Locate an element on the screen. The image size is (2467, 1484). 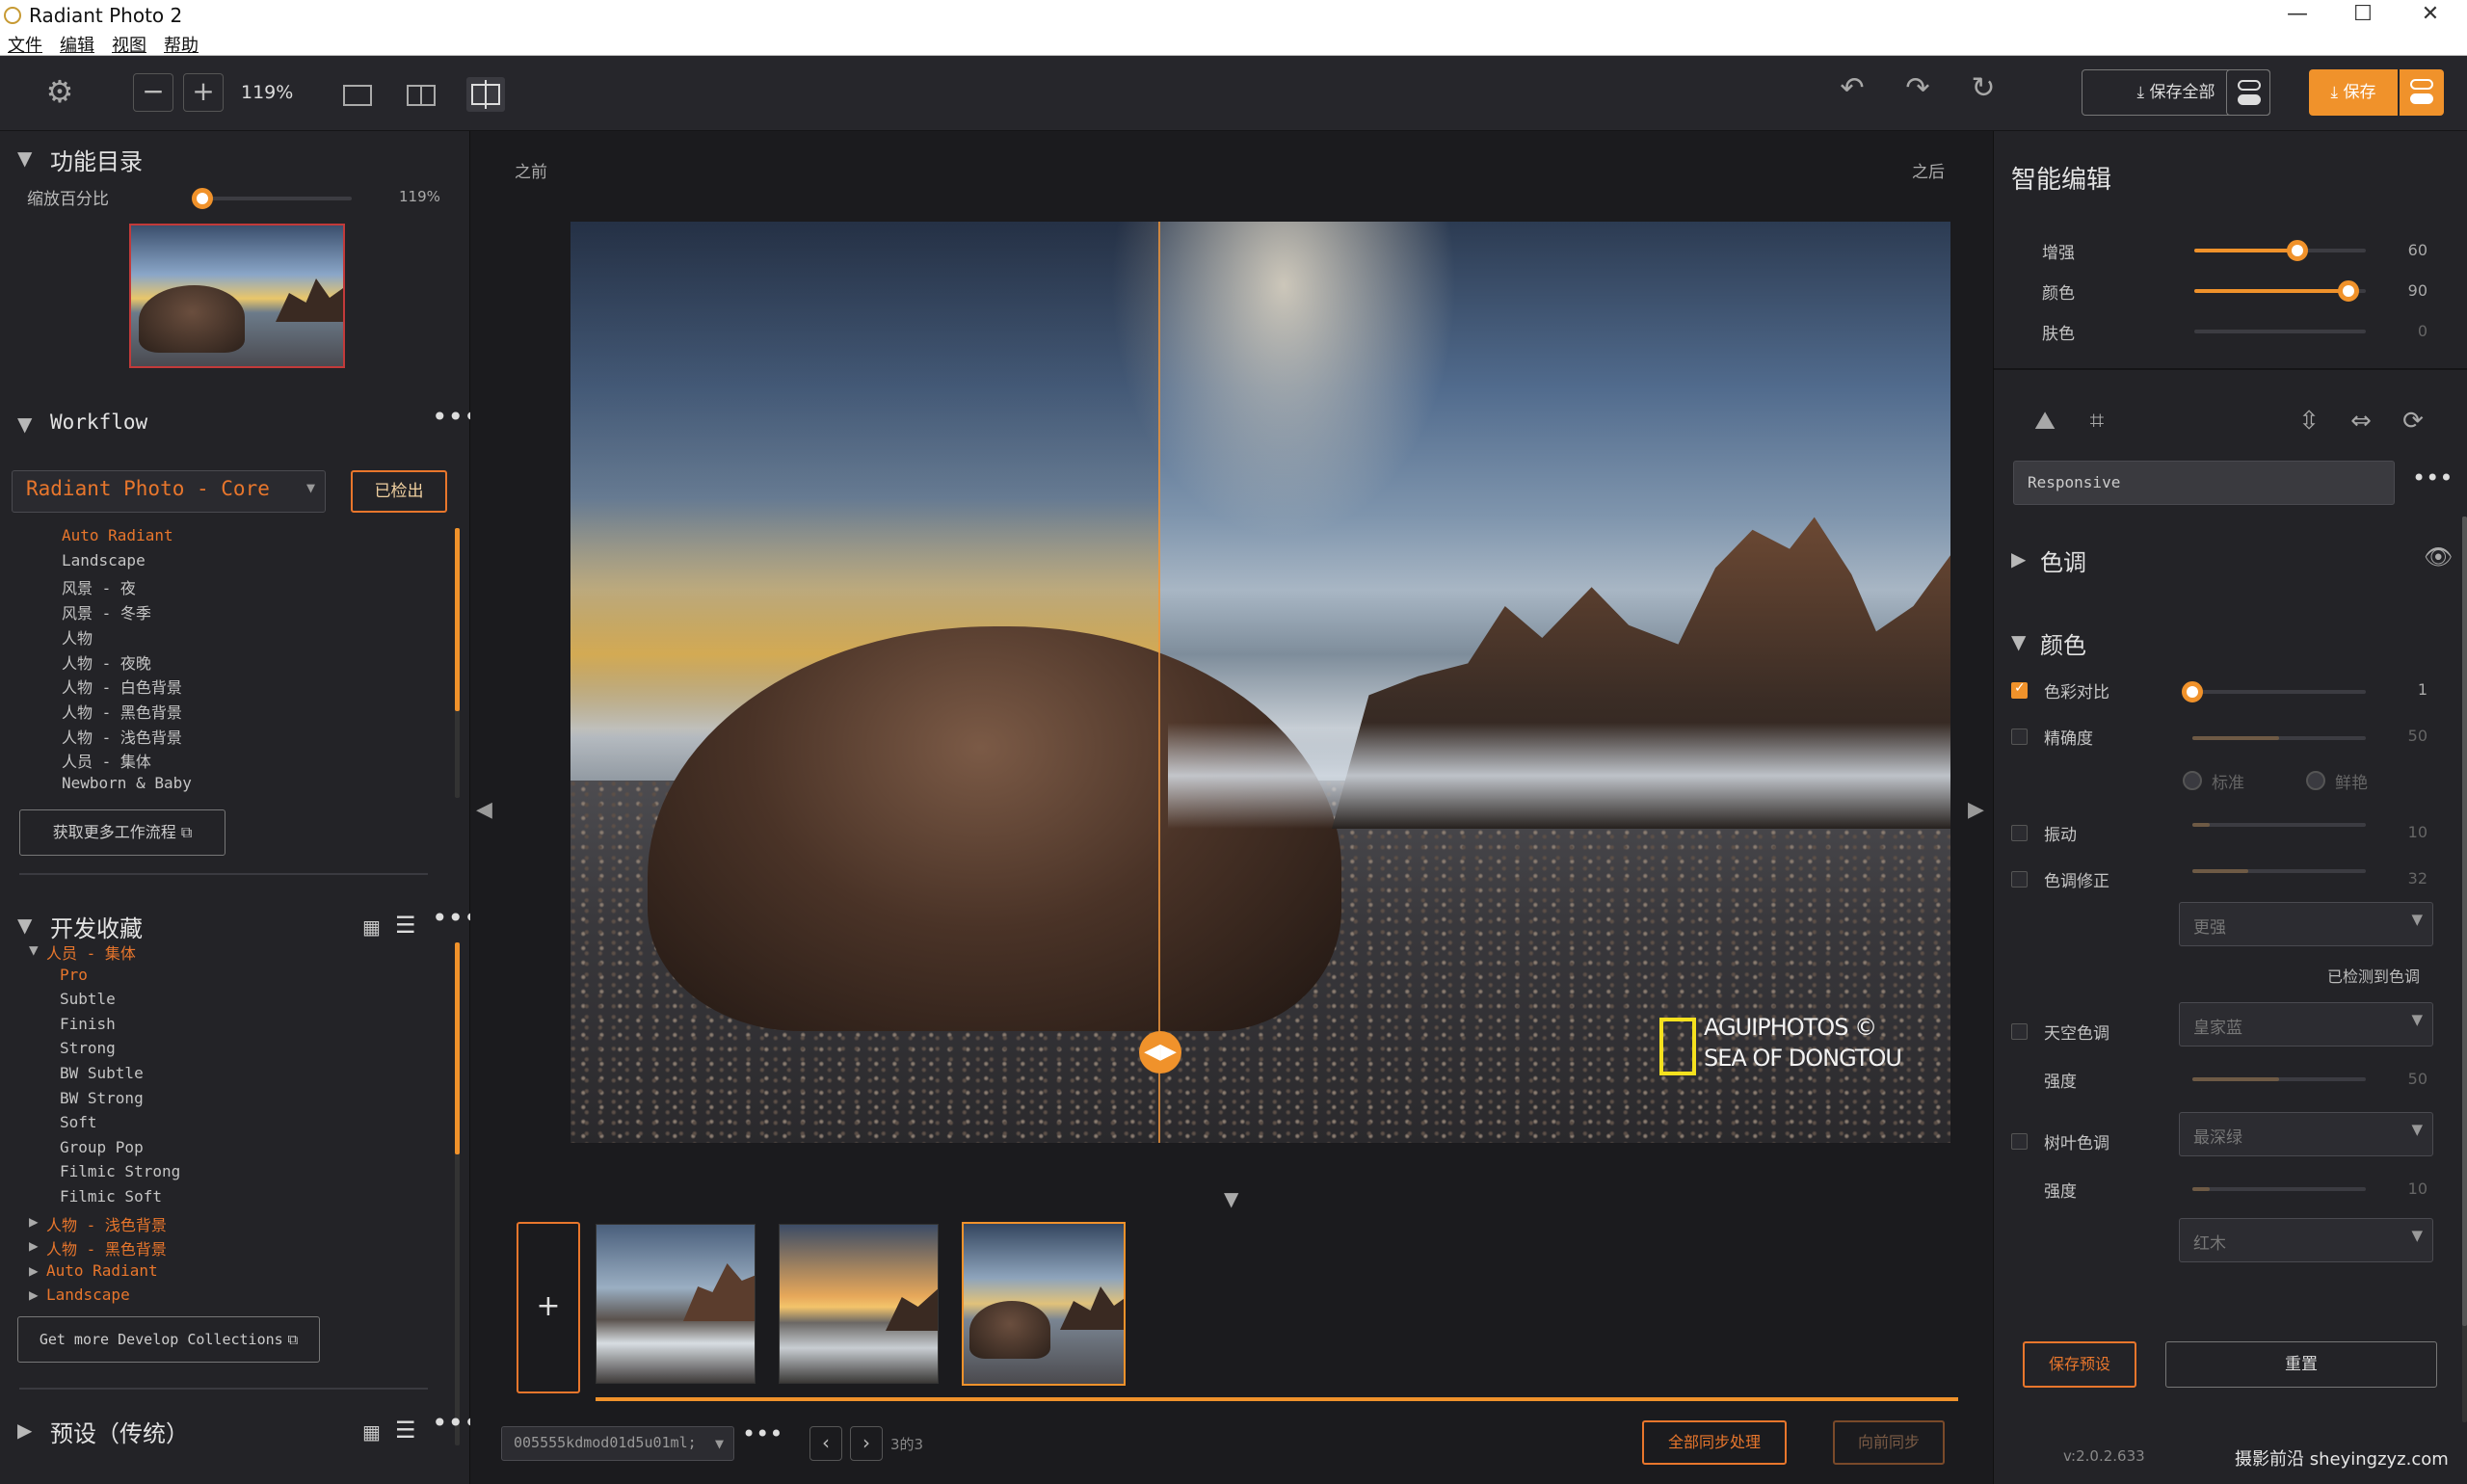
enhance-knob is located at coordinates (2297, 250).